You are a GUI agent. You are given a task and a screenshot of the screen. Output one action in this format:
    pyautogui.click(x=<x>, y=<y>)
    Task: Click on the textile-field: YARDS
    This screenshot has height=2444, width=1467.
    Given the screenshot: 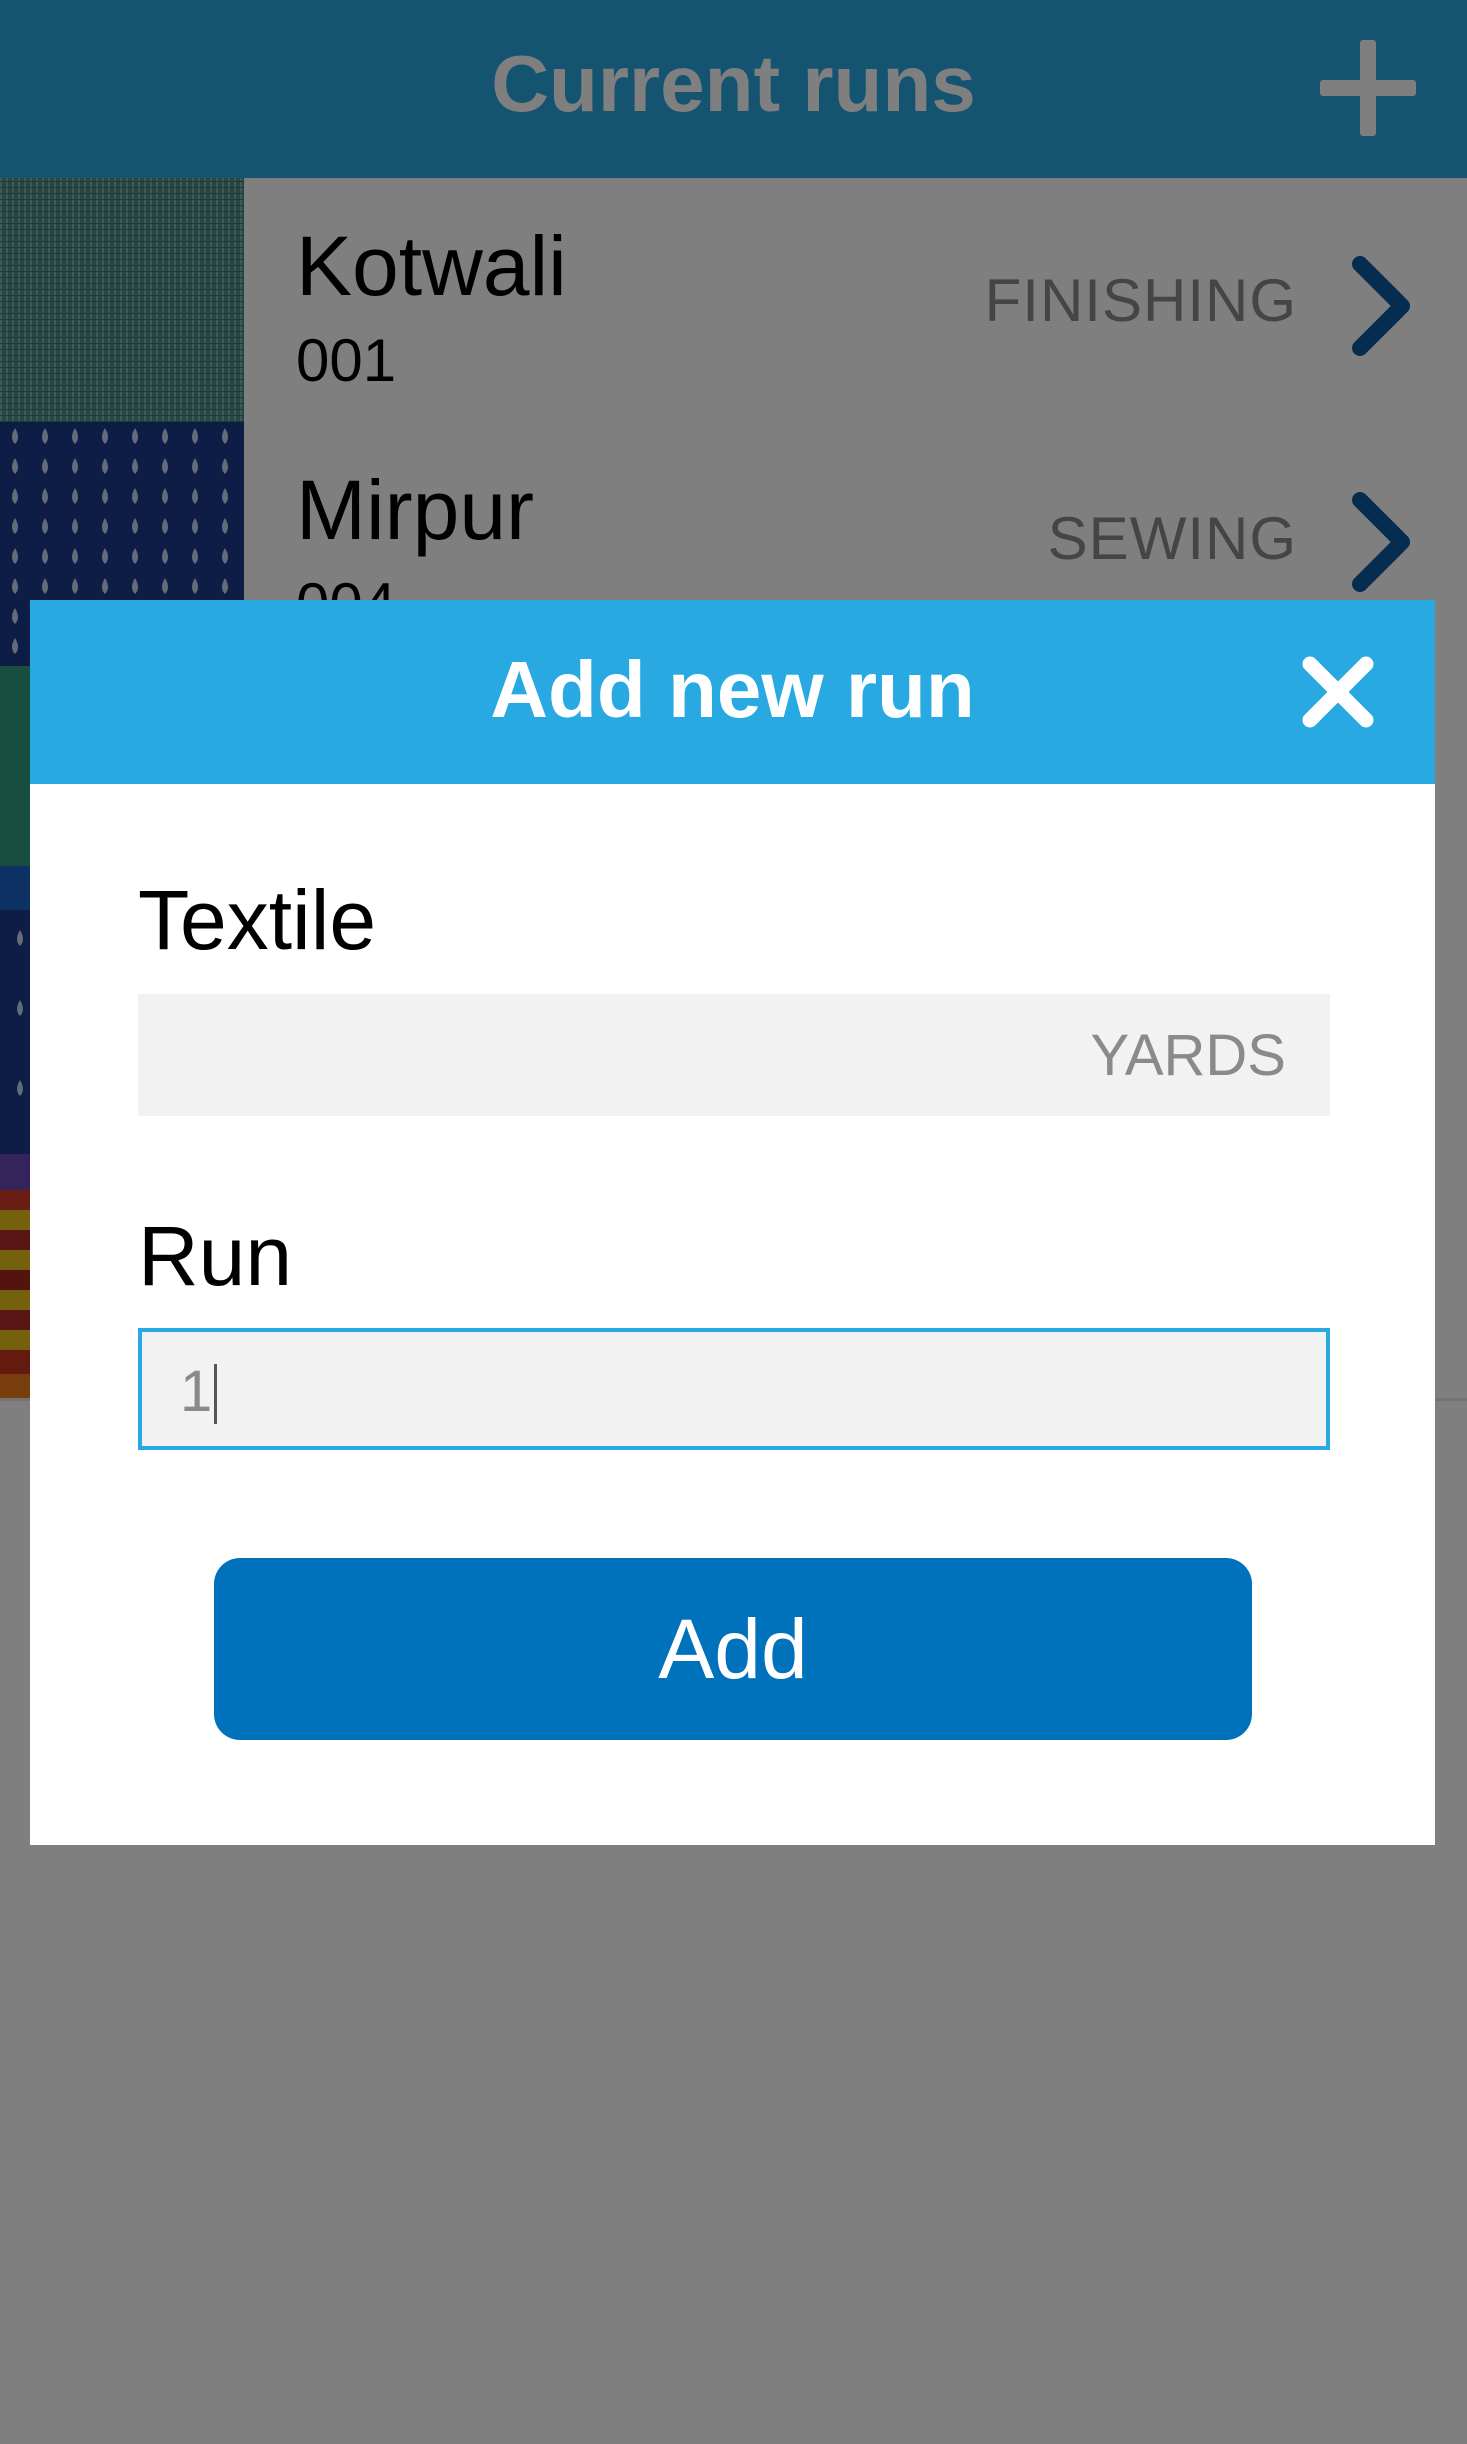 What is the action you would take?
    pyautogui.click(x=734, y=1055)
    